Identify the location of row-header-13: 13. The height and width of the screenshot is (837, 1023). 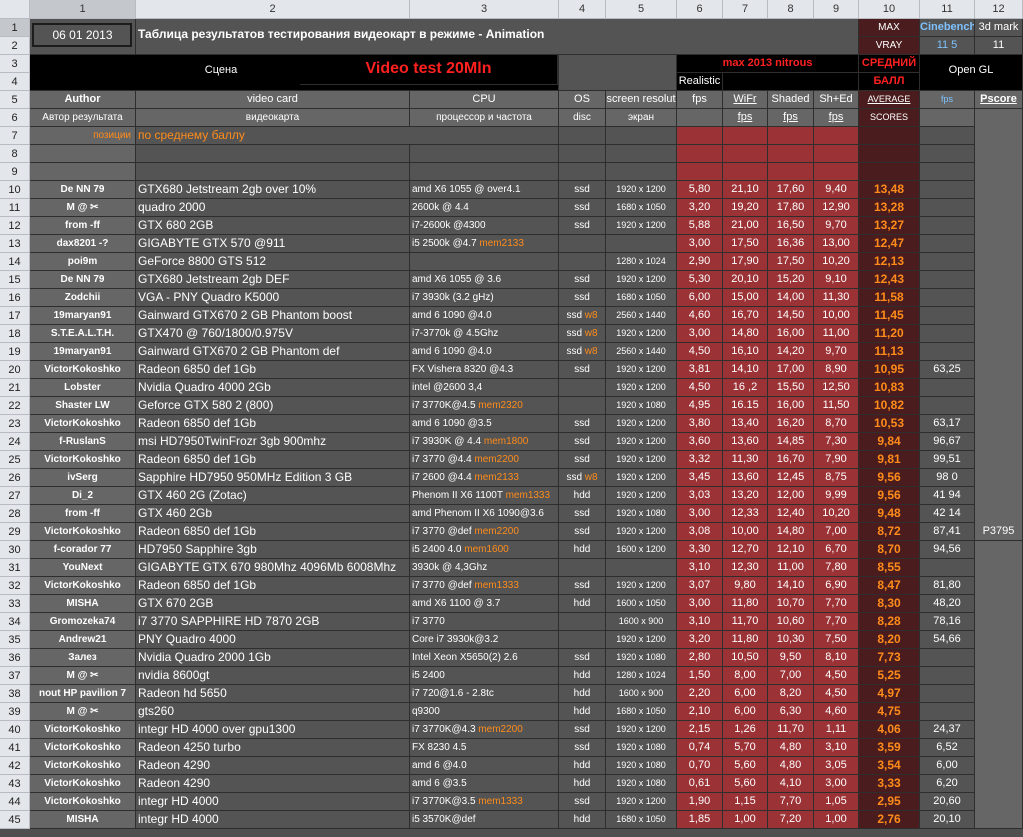
(15, 244).